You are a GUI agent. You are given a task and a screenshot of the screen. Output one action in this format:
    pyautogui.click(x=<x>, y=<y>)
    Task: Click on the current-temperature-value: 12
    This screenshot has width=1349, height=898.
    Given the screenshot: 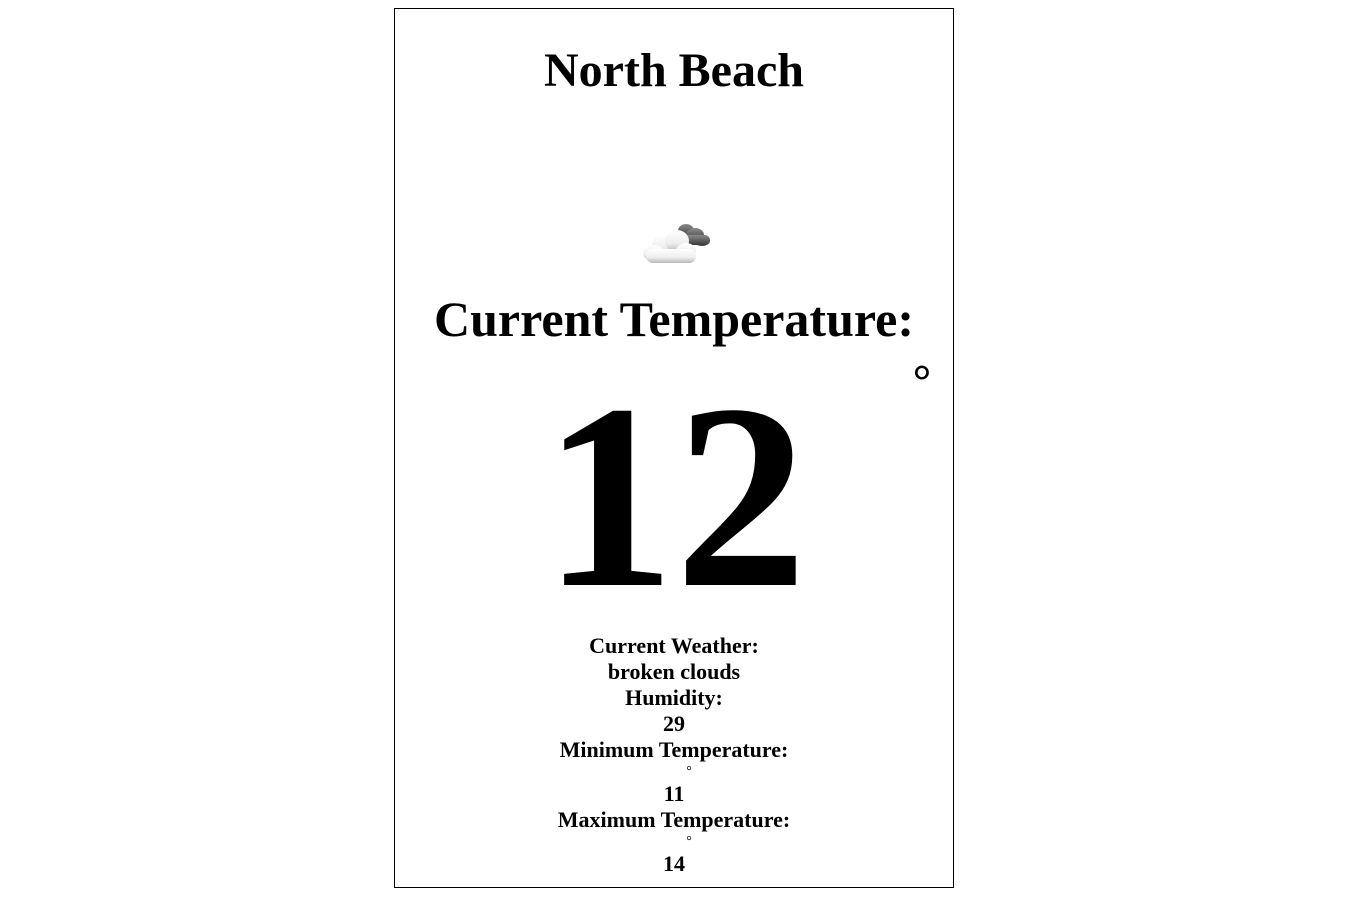 What is the action you would take?
    pyautogui.click(x=675, y=497)
    